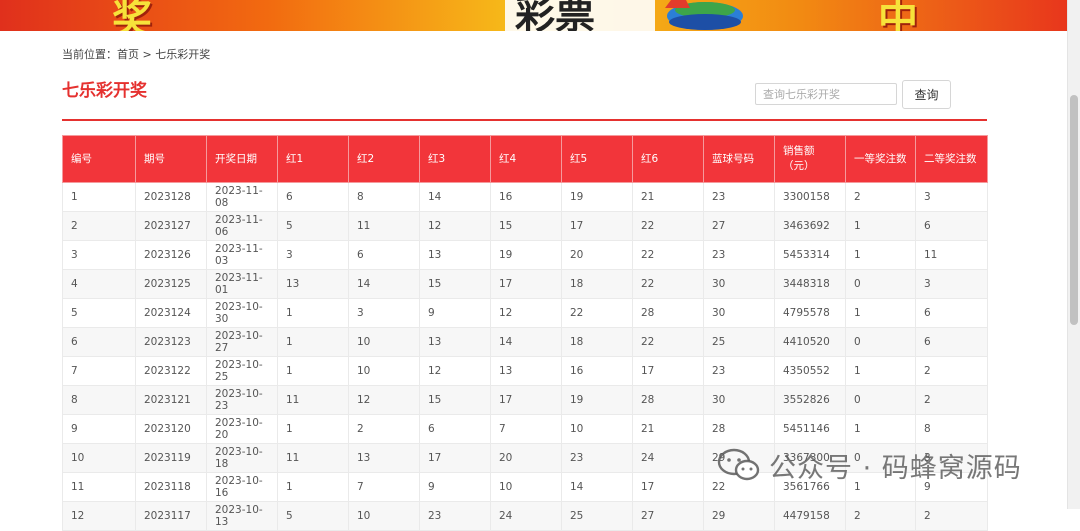 This screenshot has height=531, width=1080. What do you see at coordinates (242, 197) in the screenshot?
I see `table-cell: 2023-11-08` at bounding box center [242, 197].